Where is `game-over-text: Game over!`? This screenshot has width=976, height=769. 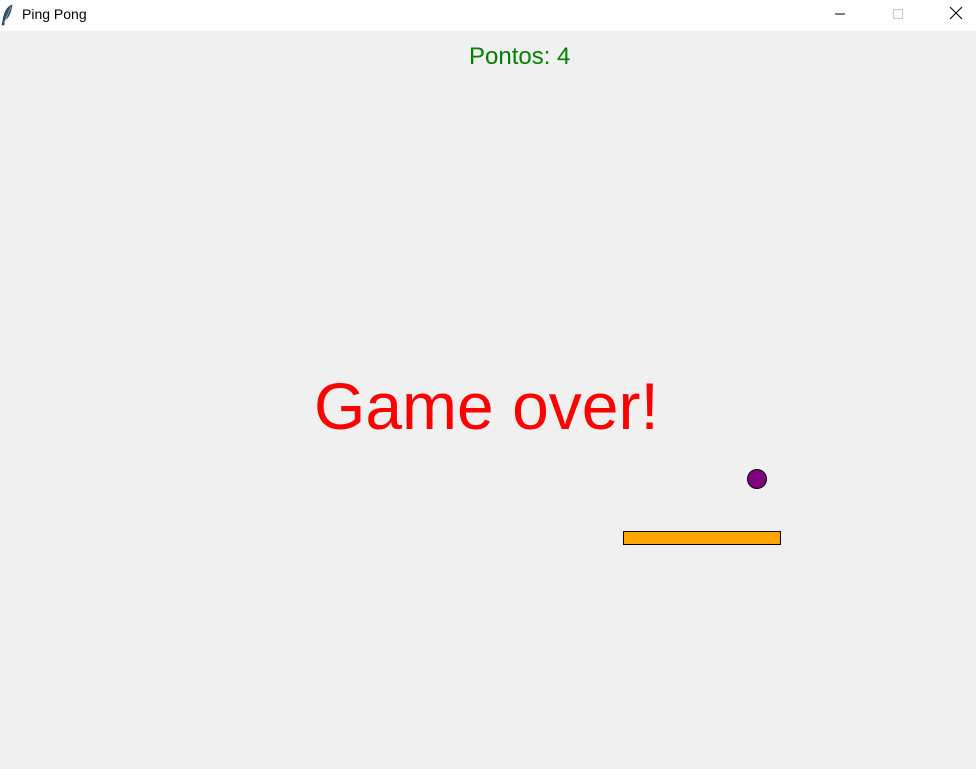 game-over-text: Game over! is located at coordinates (486, 406).